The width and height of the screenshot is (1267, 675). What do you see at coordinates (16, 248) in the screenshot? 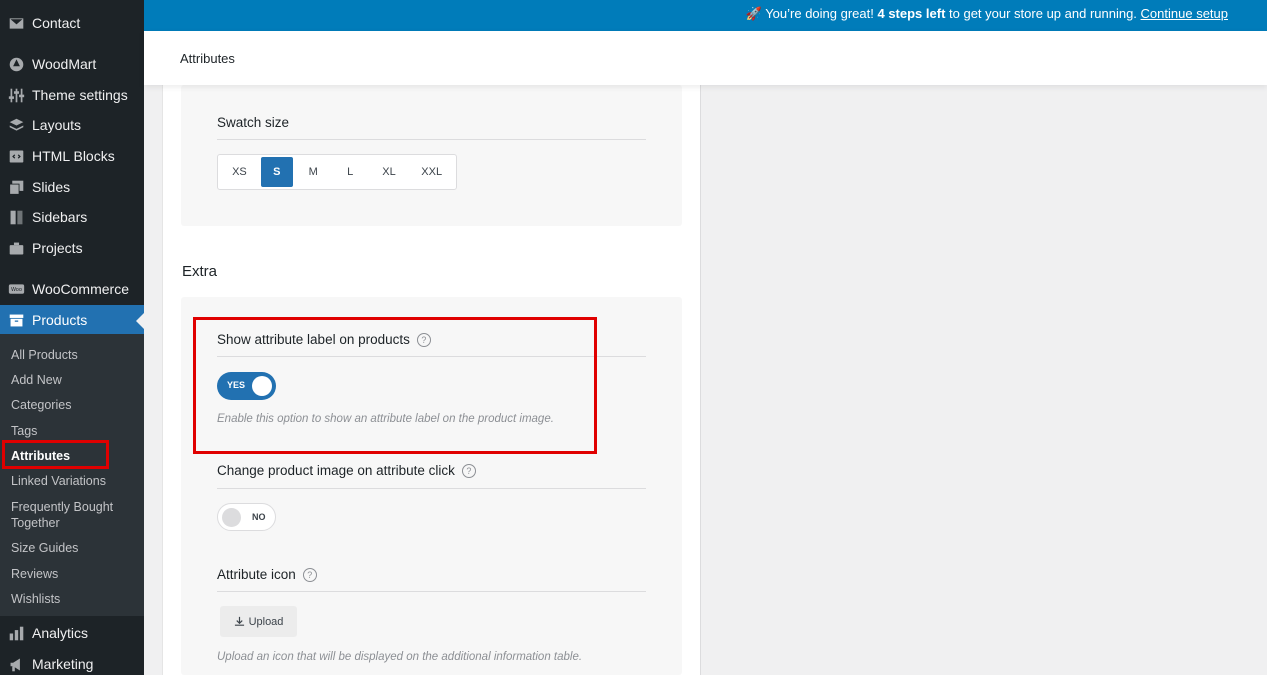
I see `briefcase-icon` at bounding box center [16, 248].